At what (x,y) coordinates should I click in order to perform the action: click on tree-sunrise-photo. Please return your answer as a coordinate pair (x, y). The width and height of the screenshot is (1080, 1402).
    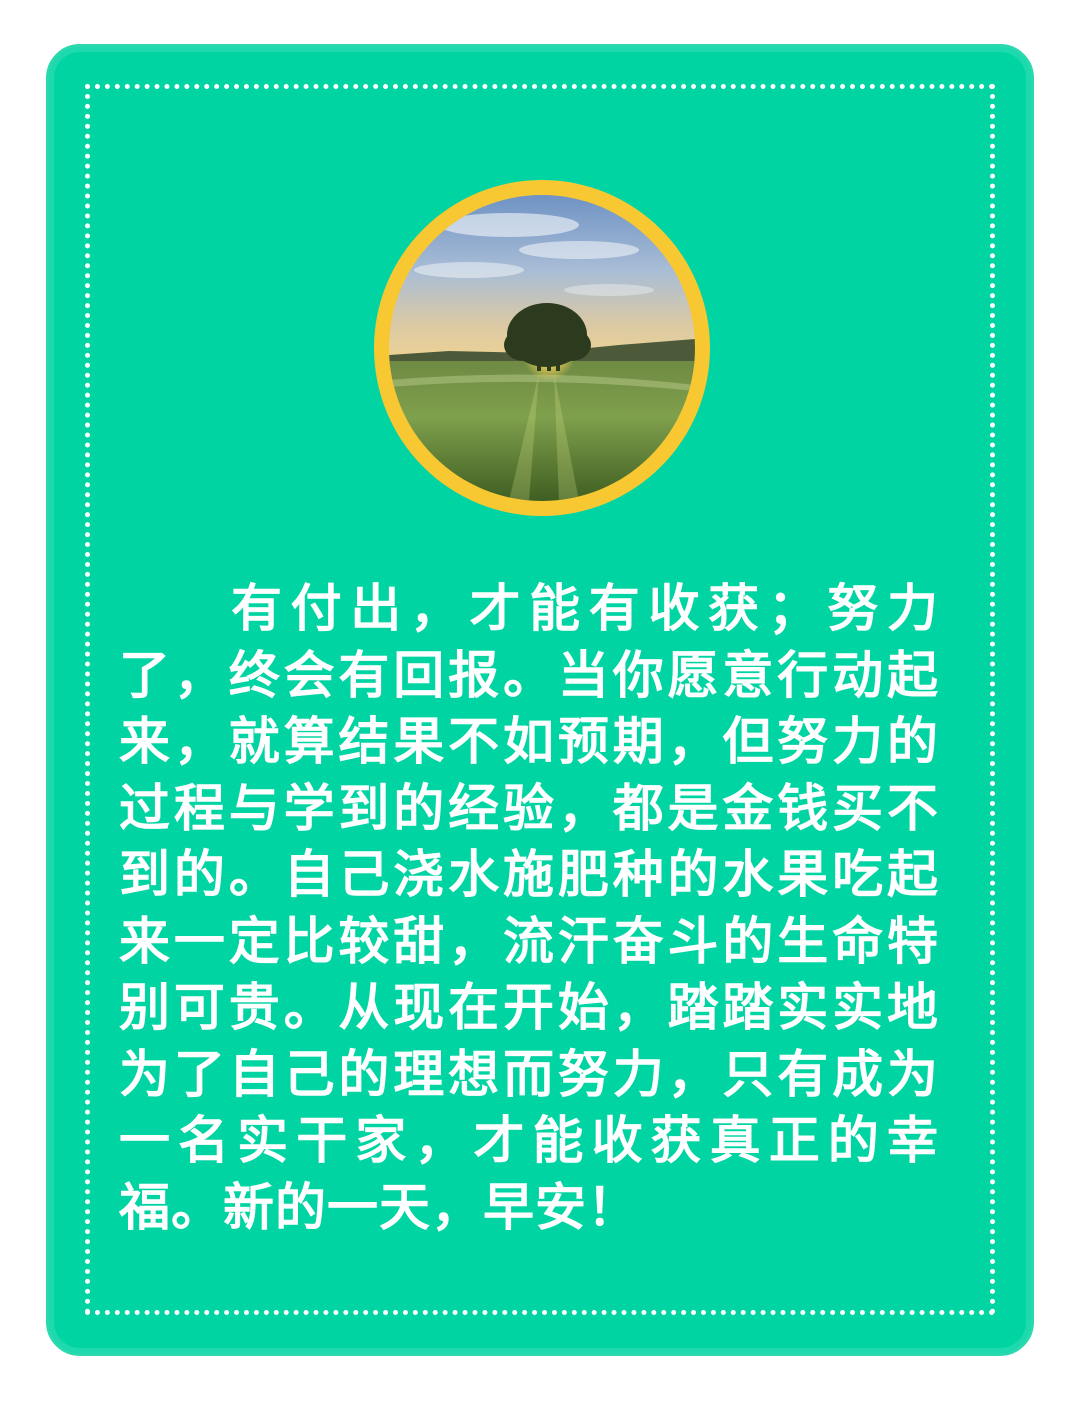
    Looking at the image, I should click on (542, 348).